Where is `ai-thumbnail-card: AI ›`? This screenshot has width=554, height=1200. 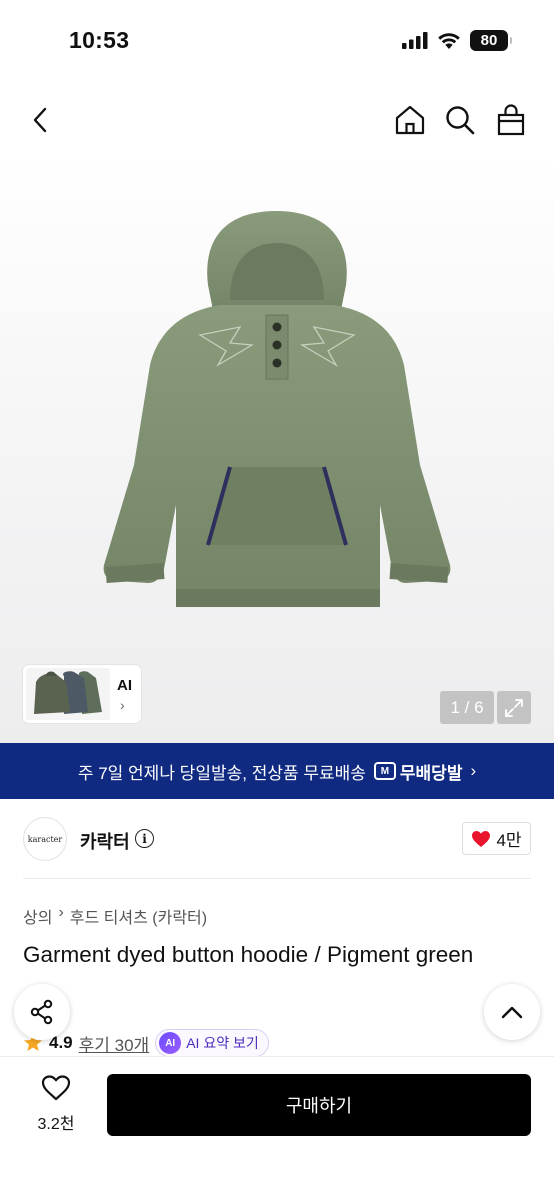
ai-thumbnail-card: AI › is located at coordinates (82, 694).